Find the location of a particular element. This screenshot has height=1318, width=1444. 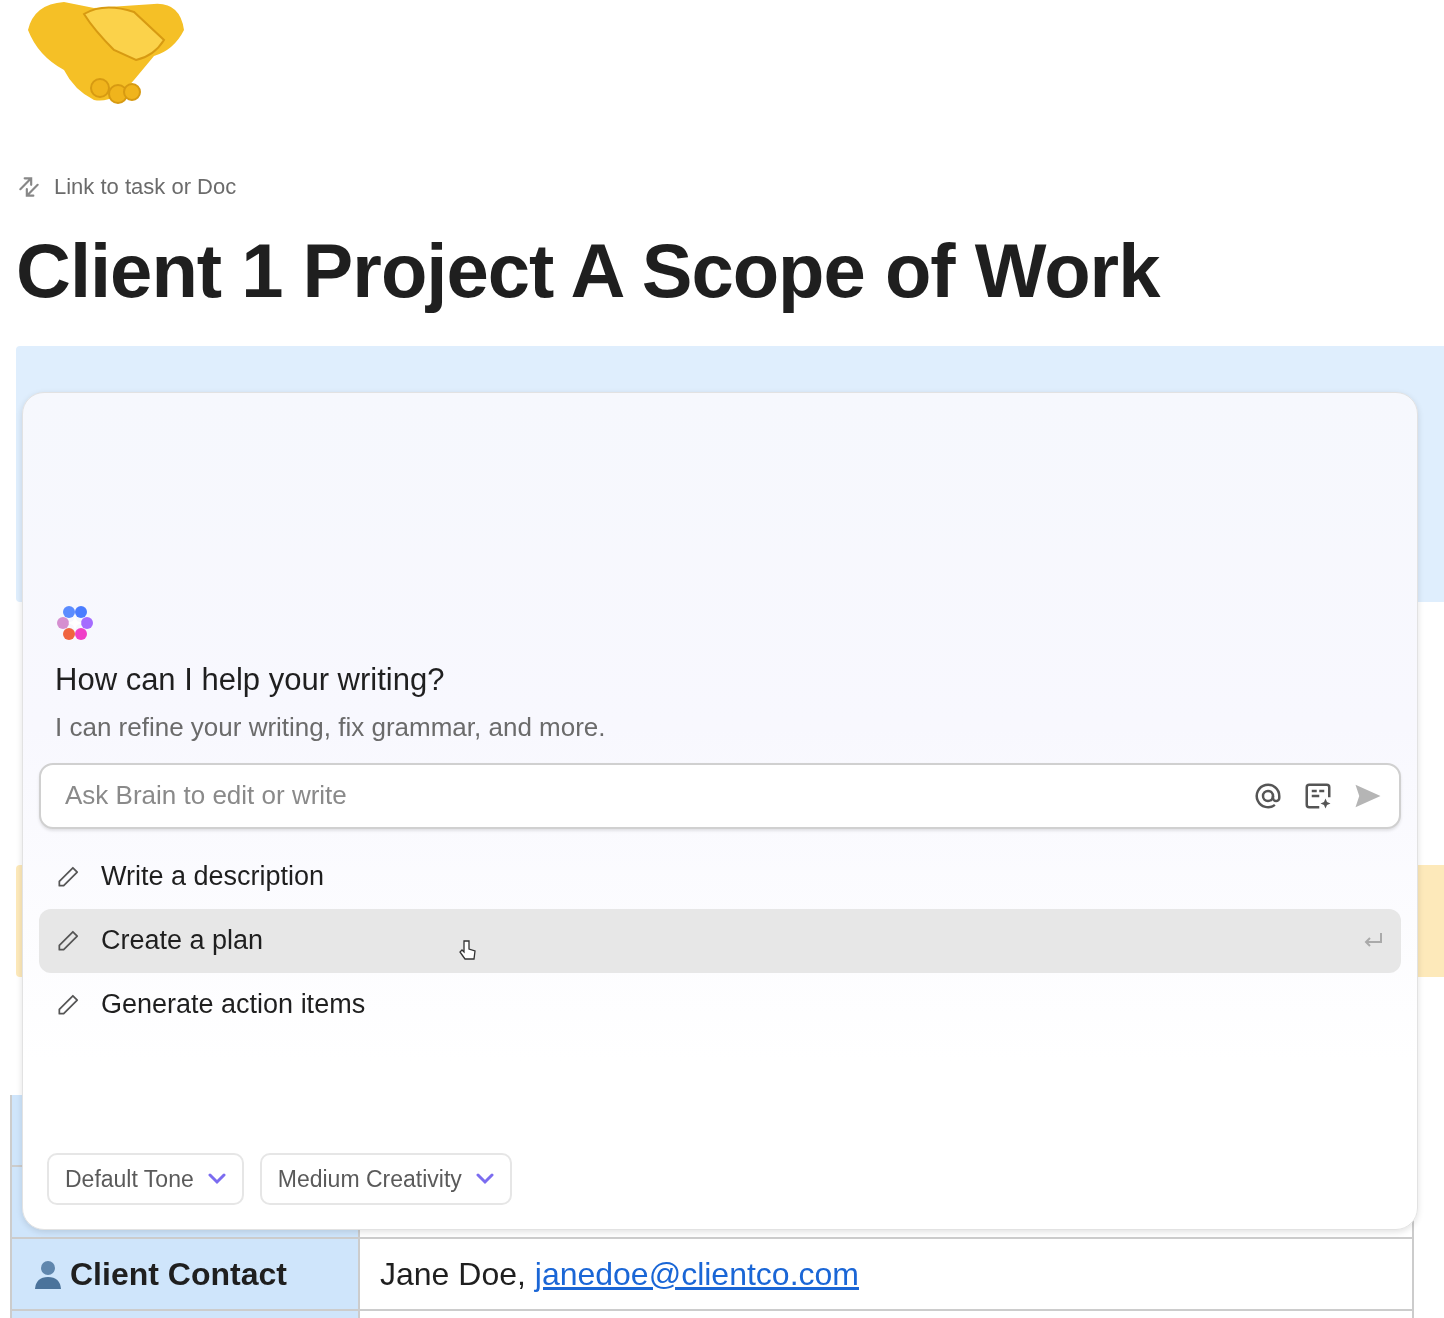

email-link: janedoe@clientco.com is located at coordinates (696, 1274).